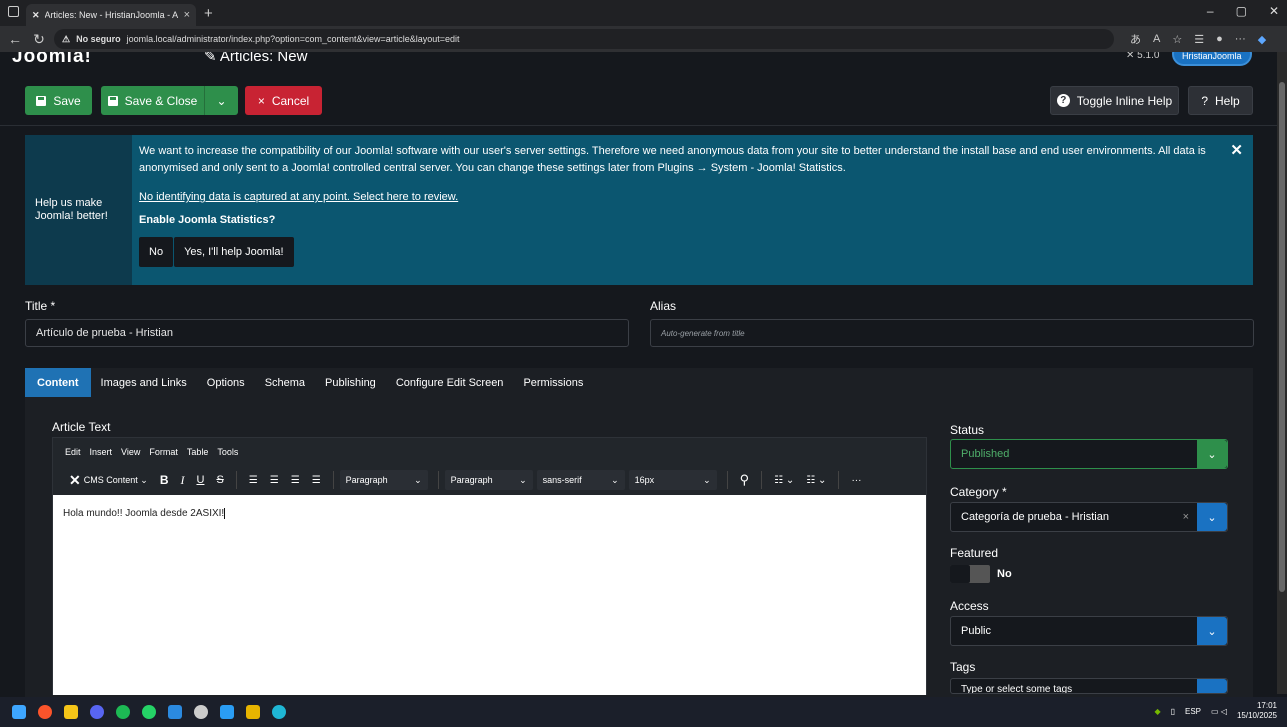 The height and width of the screenshot is (727, 1287). Describe the element at coordinates (1241, 11) in the screenshot. I see `restore-icon: ▢` at that location.